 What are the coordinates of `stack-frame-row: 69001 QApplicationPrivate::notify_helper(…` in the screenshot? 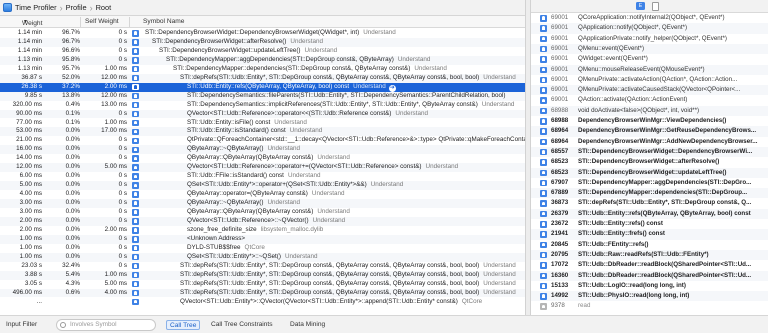 It's located at (649, 39).